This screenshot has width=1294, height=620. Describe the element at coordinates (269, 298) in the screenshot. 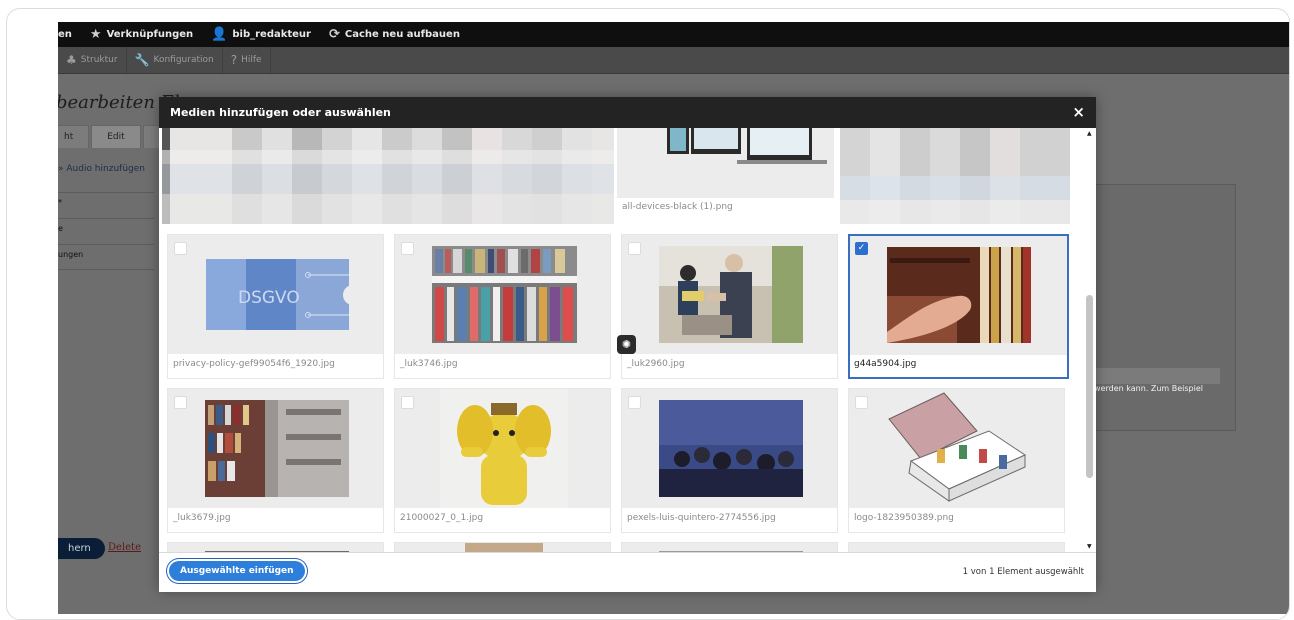

I see `dsgvo-text: DSGVO` at that location.